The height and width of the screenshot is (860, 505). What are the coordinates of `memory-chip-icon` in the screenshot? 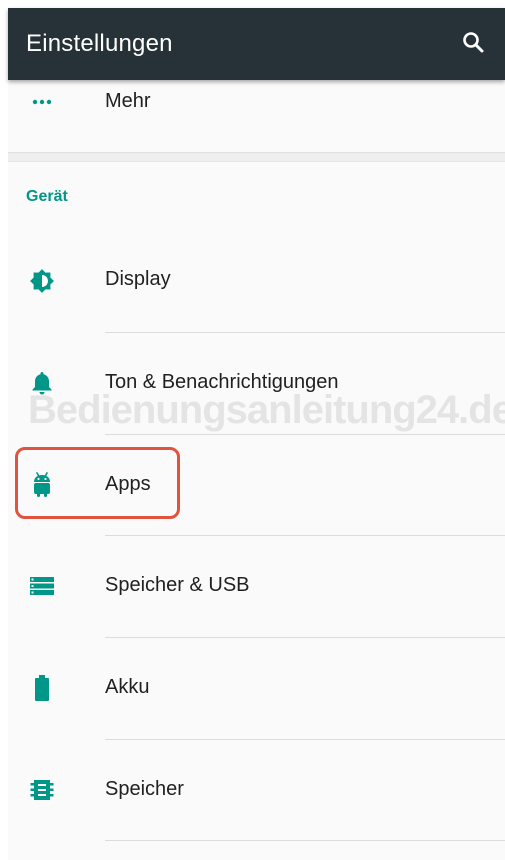 It's located at (42, 790).